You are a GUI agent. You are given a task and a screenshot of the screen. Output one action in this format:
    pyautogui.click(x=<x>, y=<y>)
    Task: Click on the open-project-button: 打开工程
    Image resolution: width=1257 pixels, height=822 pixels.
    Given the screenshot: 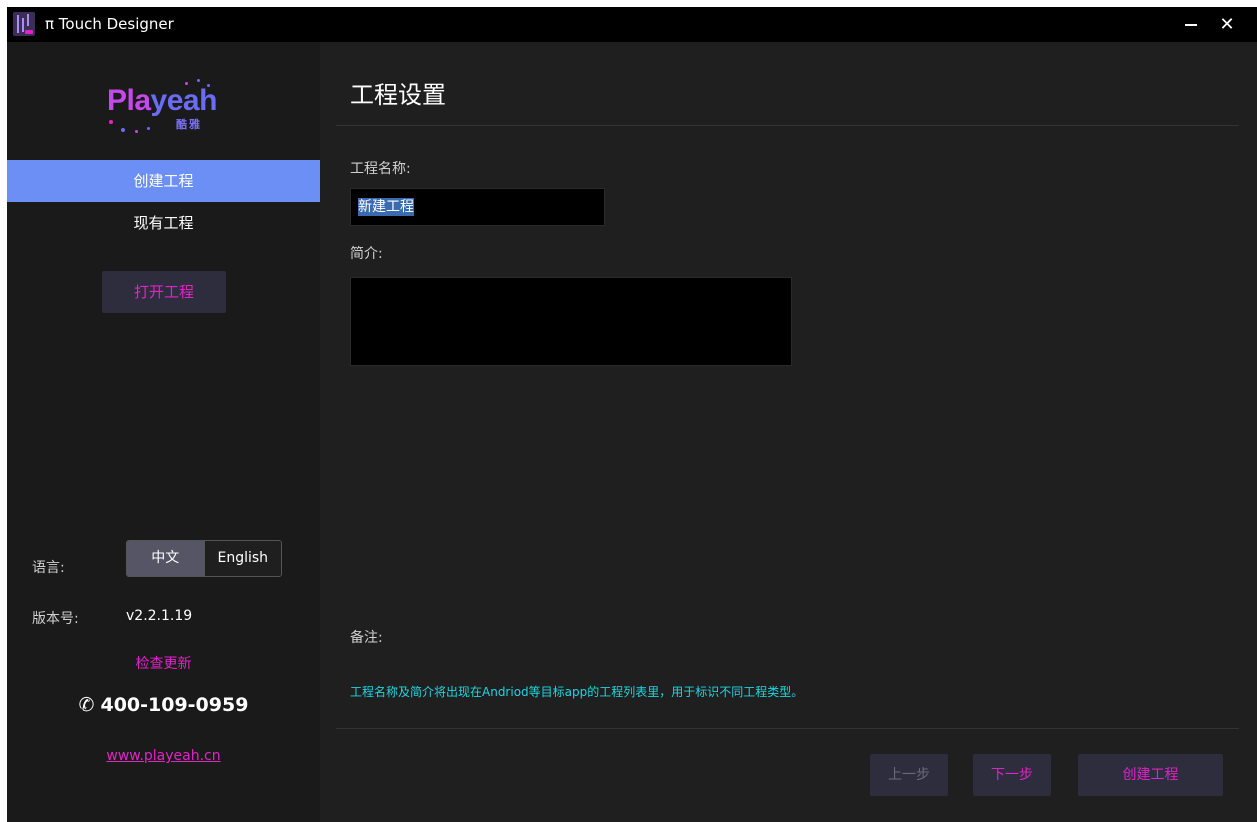 What is the action you would take?
    pyautogui.click(x=164, y=292)
    